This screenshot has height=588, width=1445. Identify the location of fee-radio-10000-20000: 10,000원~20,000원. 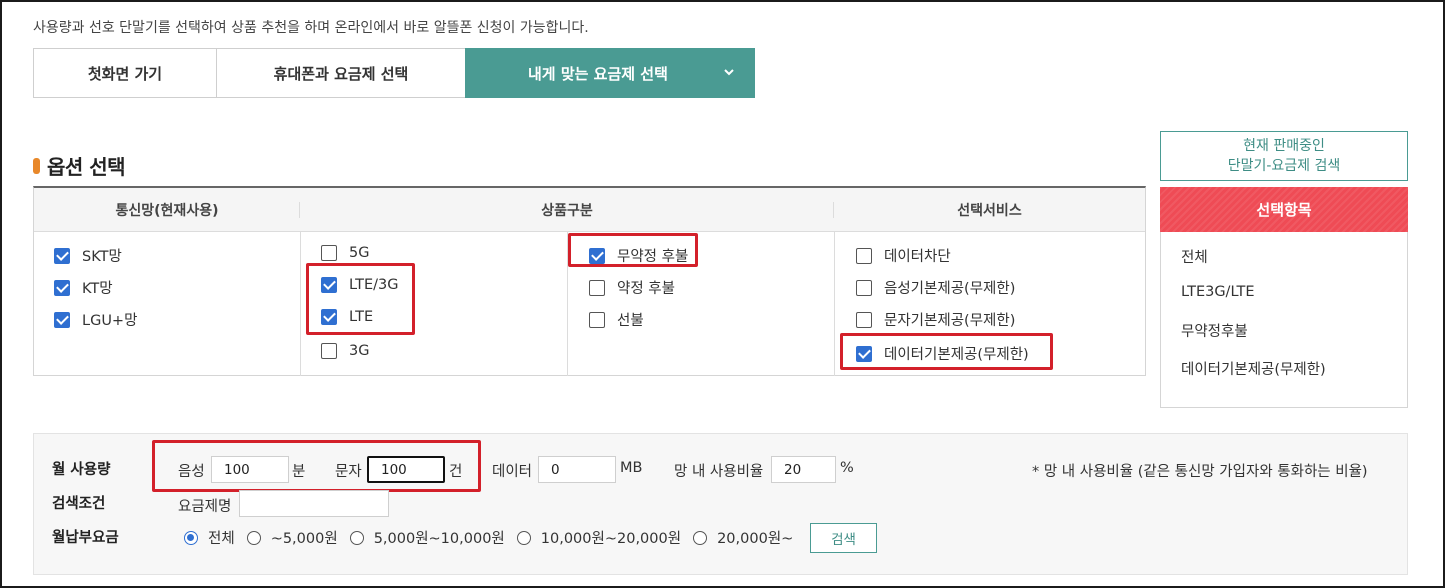
(599, 537).